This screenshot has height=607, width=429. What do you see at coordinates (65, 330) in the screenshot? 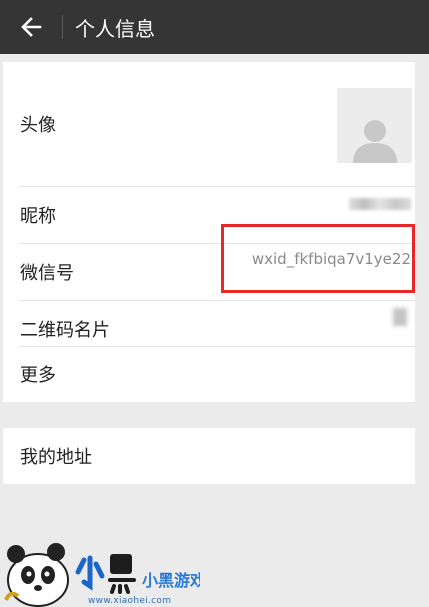
I see `qr-code-label: 二维码名片` at bounding box center [65, 330].